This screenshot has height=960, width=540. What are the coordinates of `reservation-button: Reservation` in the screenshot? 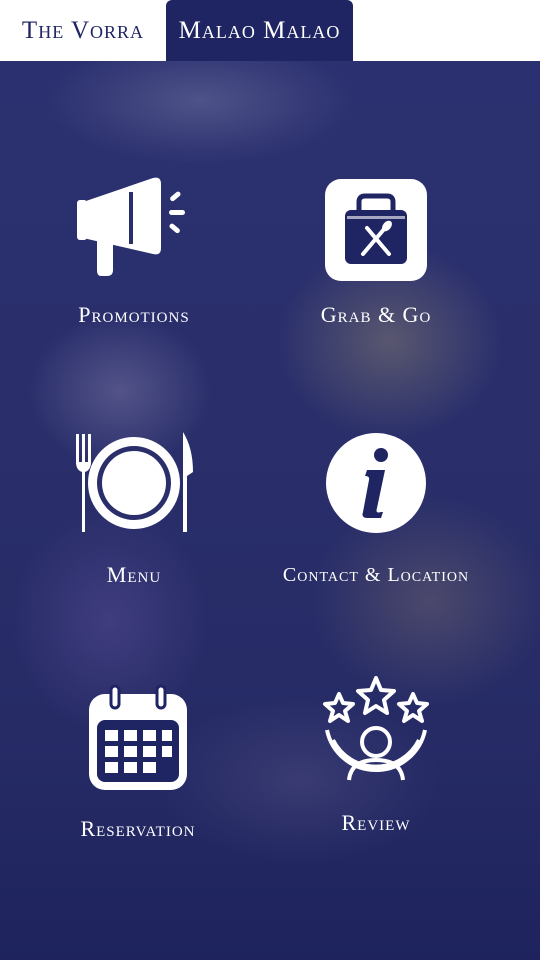 It's located at (138, 762).